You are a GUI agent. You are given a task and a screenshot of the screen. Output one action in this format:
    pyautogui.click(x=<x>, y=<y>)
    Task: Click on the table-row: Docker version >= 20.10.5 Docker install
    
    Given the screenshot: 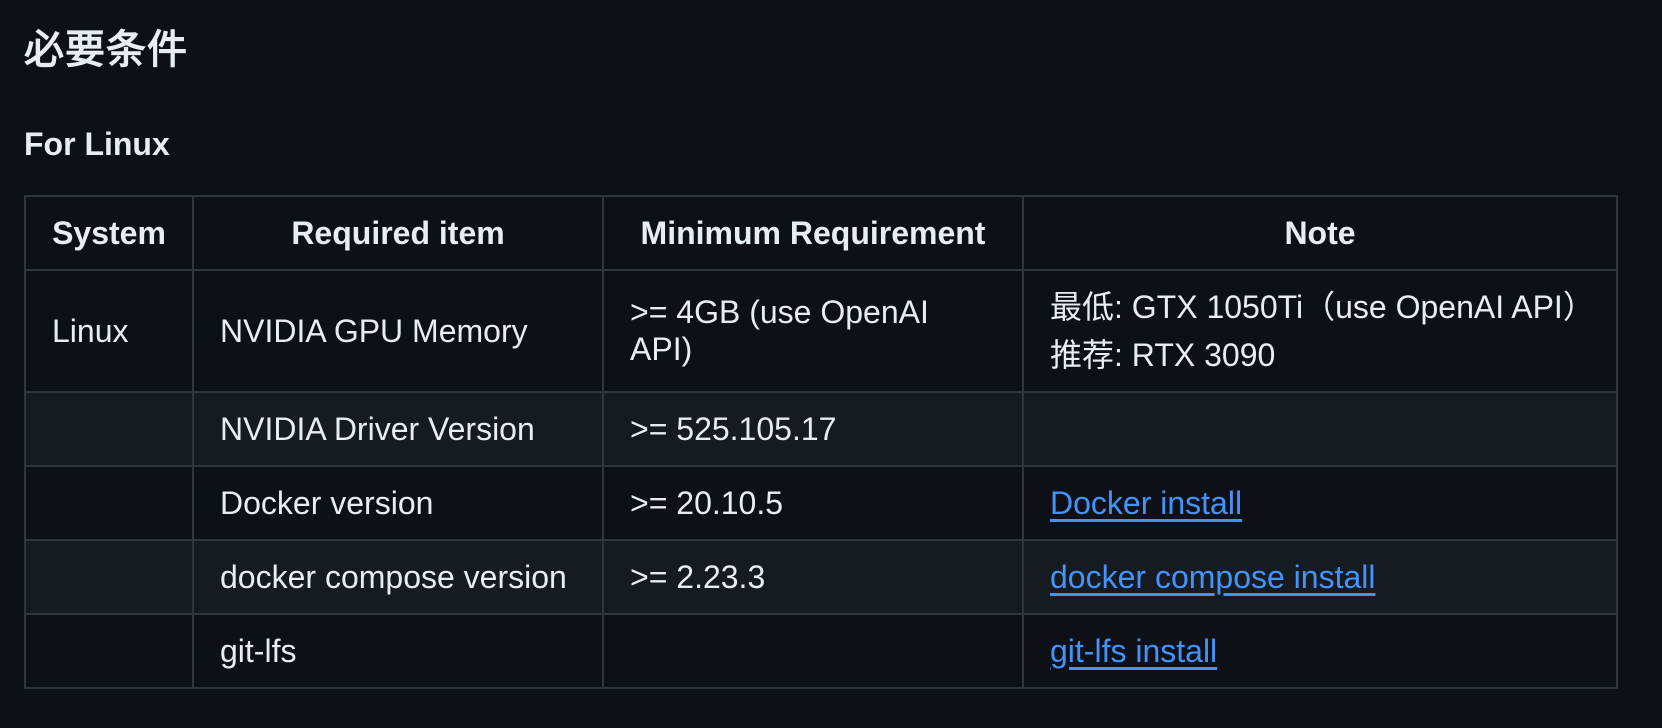 What is the action you would take?
    pyautogui.click(x=821, y=503)
    